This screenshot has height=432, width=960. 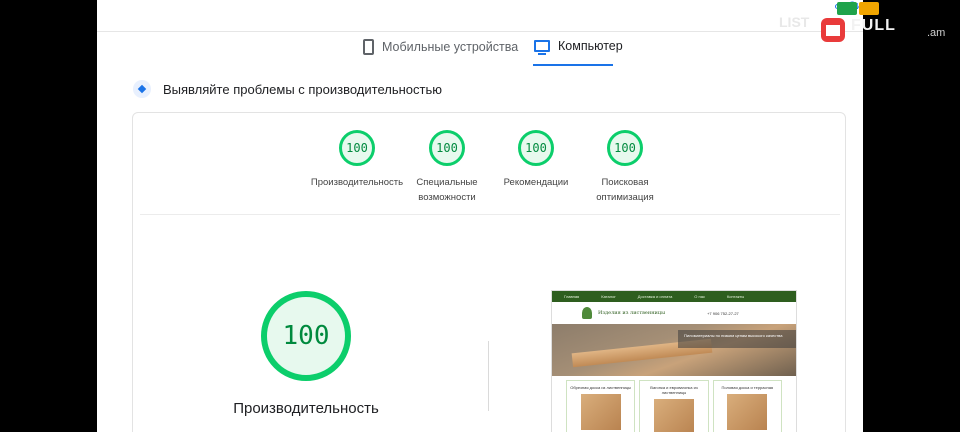 I want to click on watermark-list-text: LIST, so click(x=794, y=22).